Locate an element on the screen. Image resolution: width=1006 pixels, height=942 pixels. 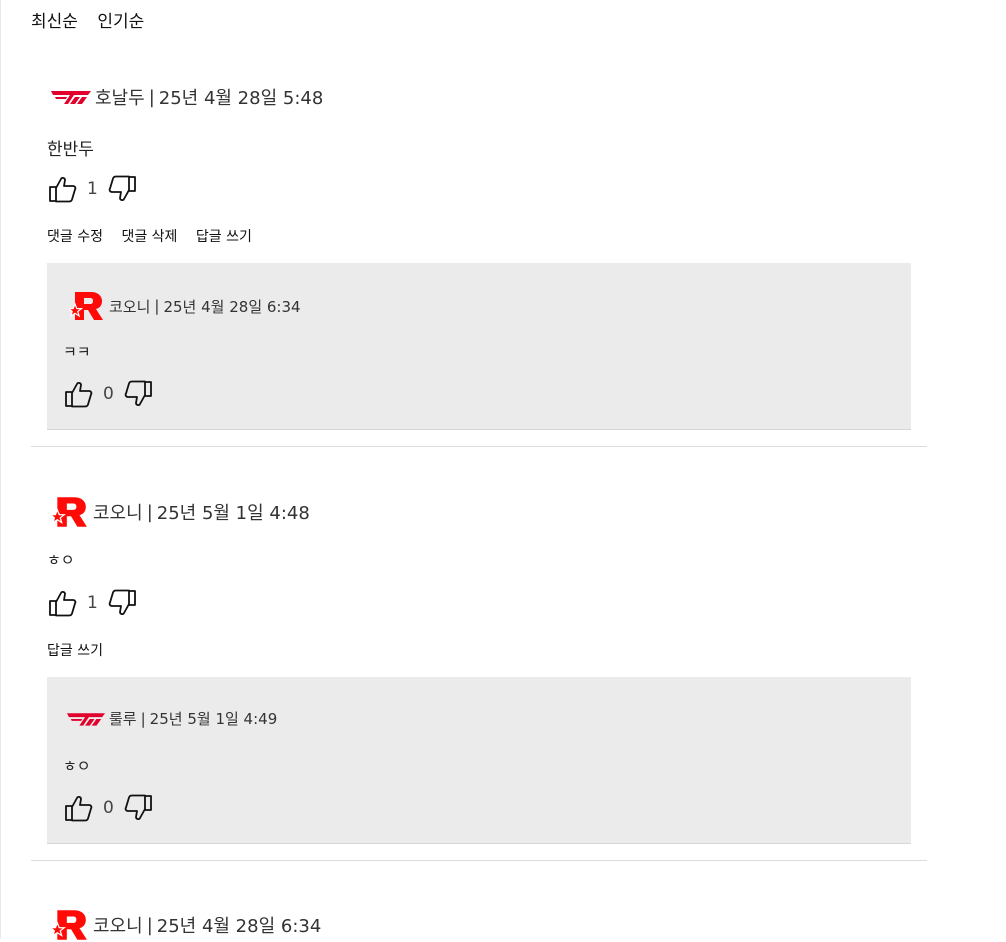
comment-body: 한반두 is located at coordinates (70, 150).